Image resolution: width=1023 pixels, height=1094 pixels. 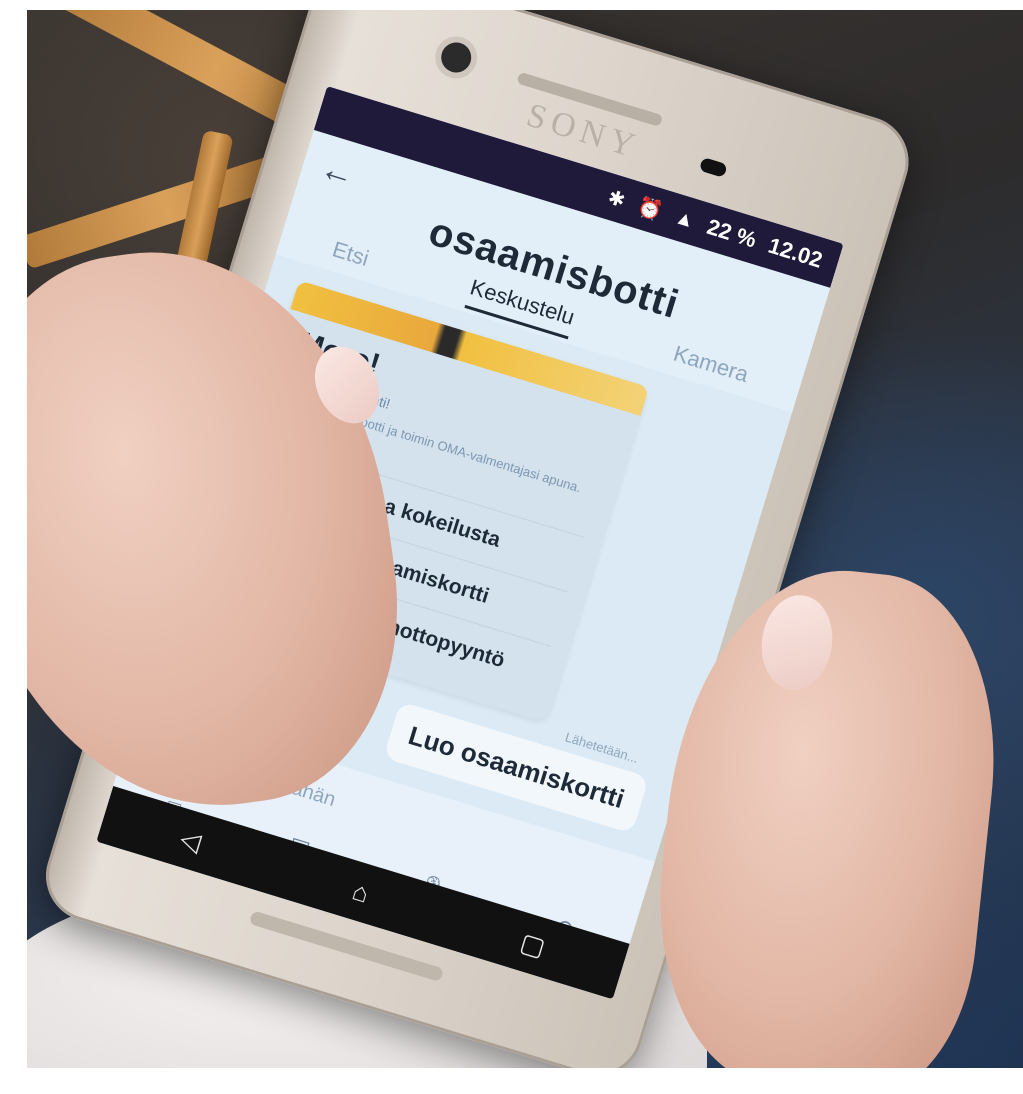 I want to click on nav-home-icon: ⌂, so click(x=361, y=892).